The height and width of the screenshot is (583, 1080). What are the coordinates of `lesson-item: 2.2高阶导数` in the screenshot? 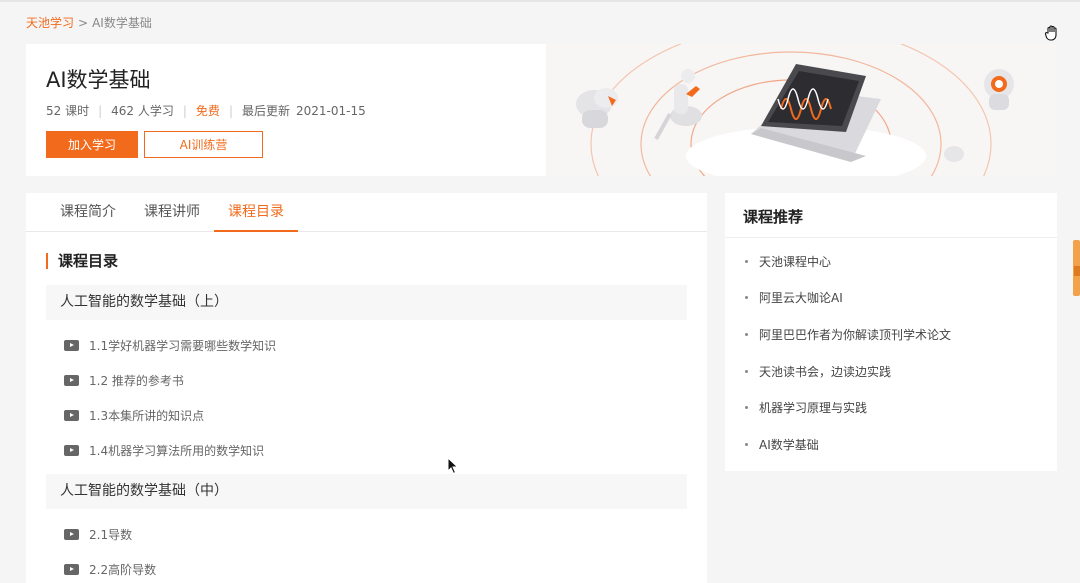 It's located at (110, 569).